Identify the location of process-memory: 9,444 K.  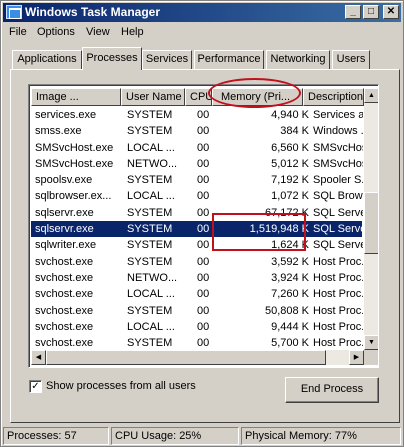
(290, 326).